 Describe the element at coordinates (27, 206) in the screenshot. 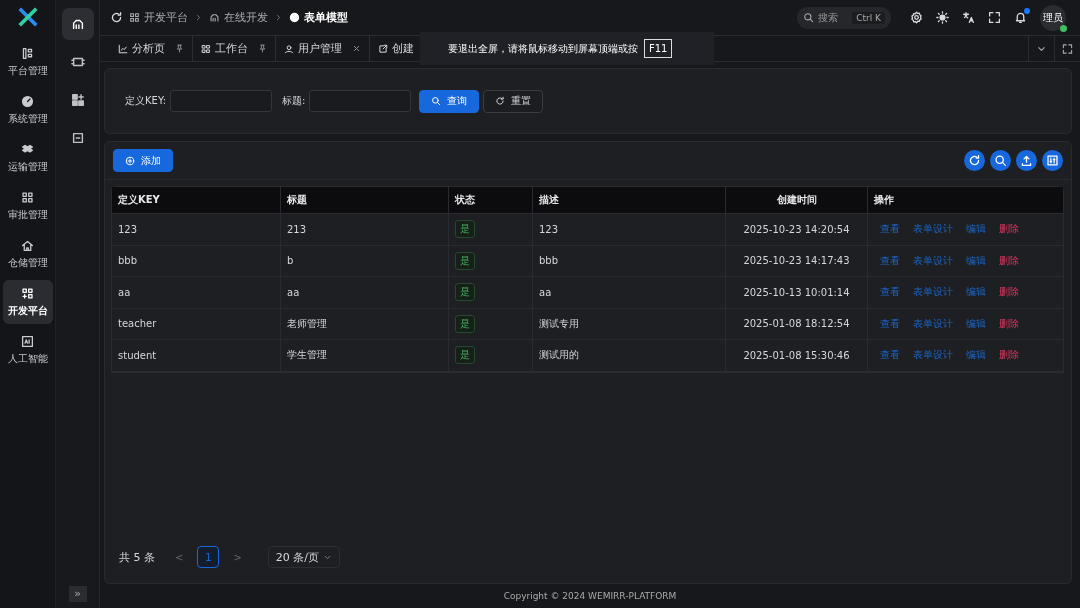

I see `sidebar-item: 审批管理` at that location.